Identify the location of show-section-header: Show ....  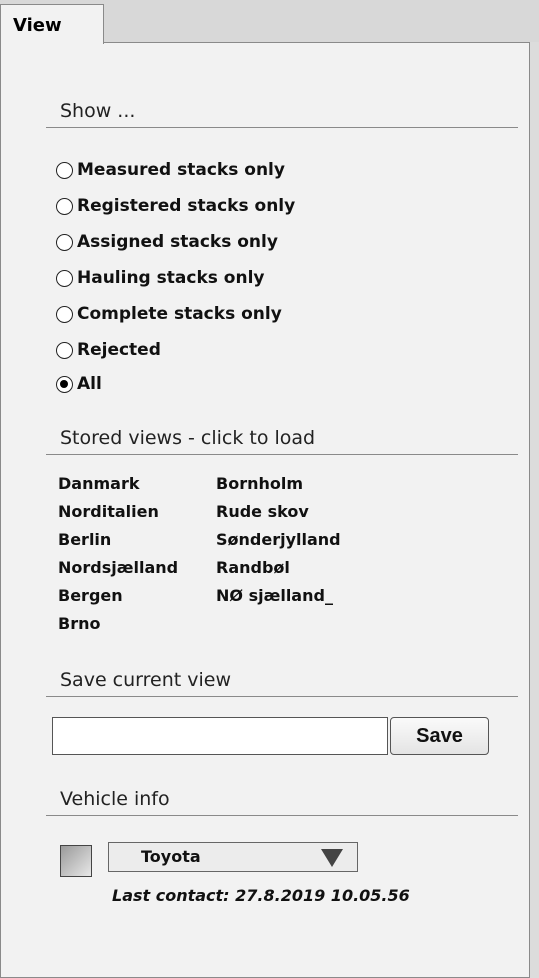
(282, 114).